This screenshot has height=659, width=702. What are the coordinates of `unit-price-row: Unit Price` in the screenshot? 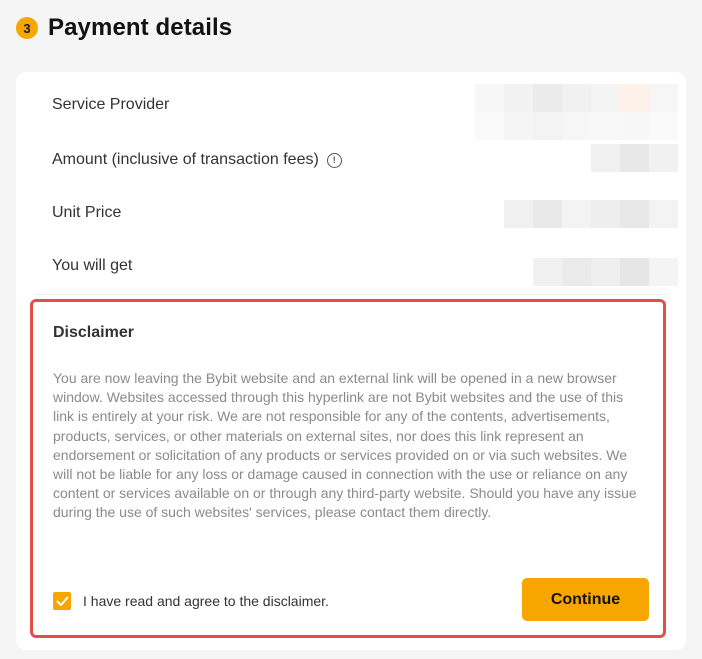 It's located at (86, 213).